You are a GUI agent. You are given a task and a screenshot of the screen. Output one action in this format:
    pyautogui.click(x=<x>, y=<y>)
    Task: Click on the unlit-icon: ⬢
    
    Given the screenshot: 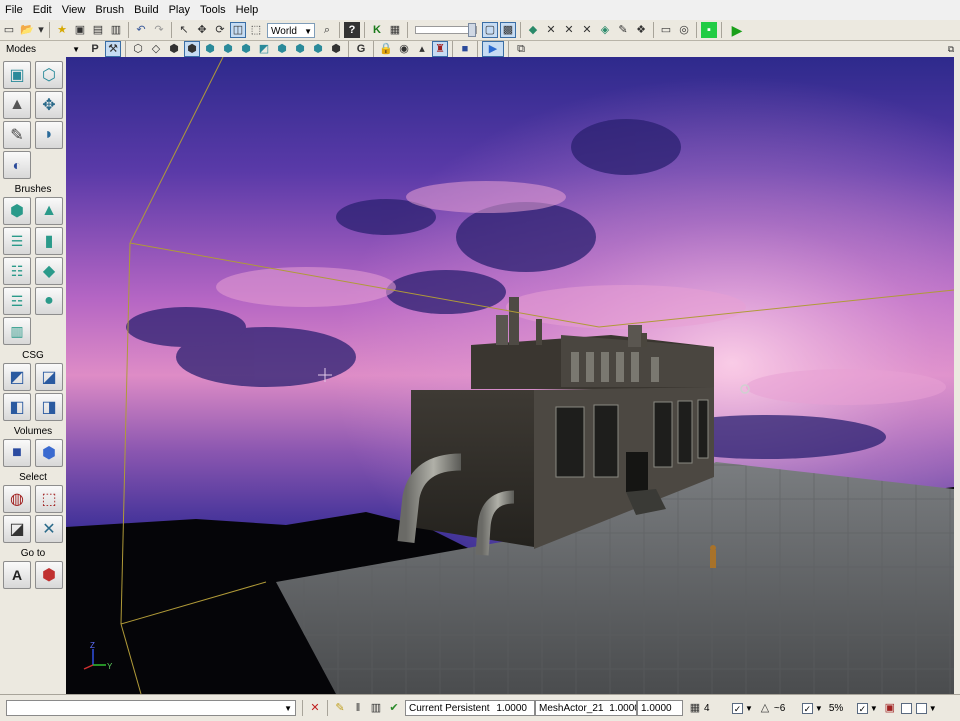 What is the action you would take?
    pyautogui.click(x=174, y=49)
    